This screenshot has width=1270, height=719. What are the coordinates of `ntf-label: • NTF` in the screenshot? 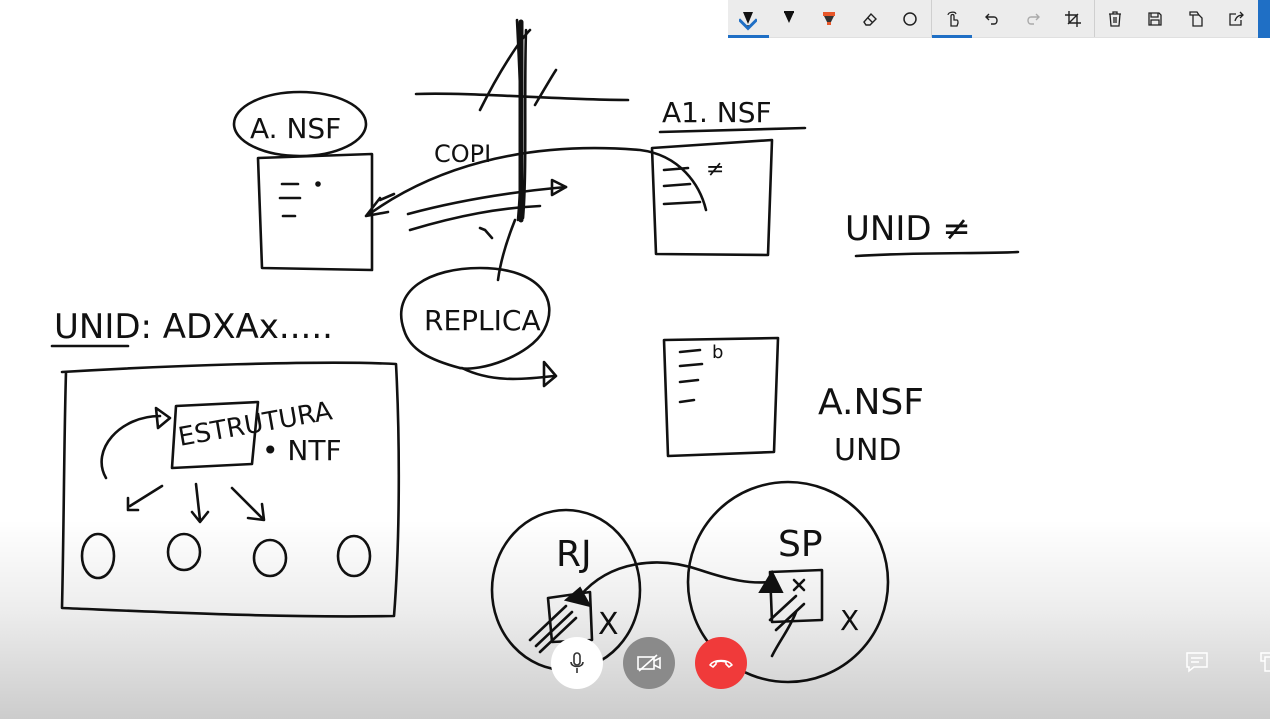 It's located at (302, 450).